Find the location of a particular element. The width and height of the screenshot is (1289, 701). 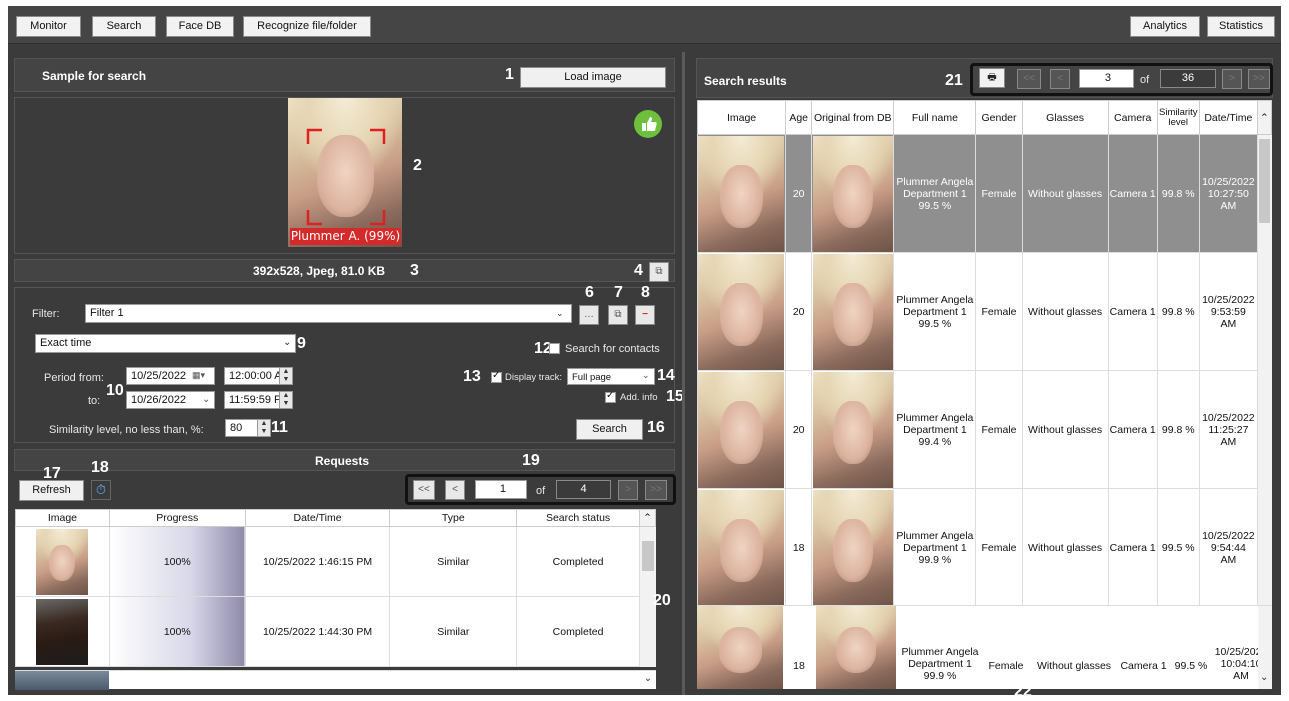

res-col-age: Age is located at coordinates (799, 117).